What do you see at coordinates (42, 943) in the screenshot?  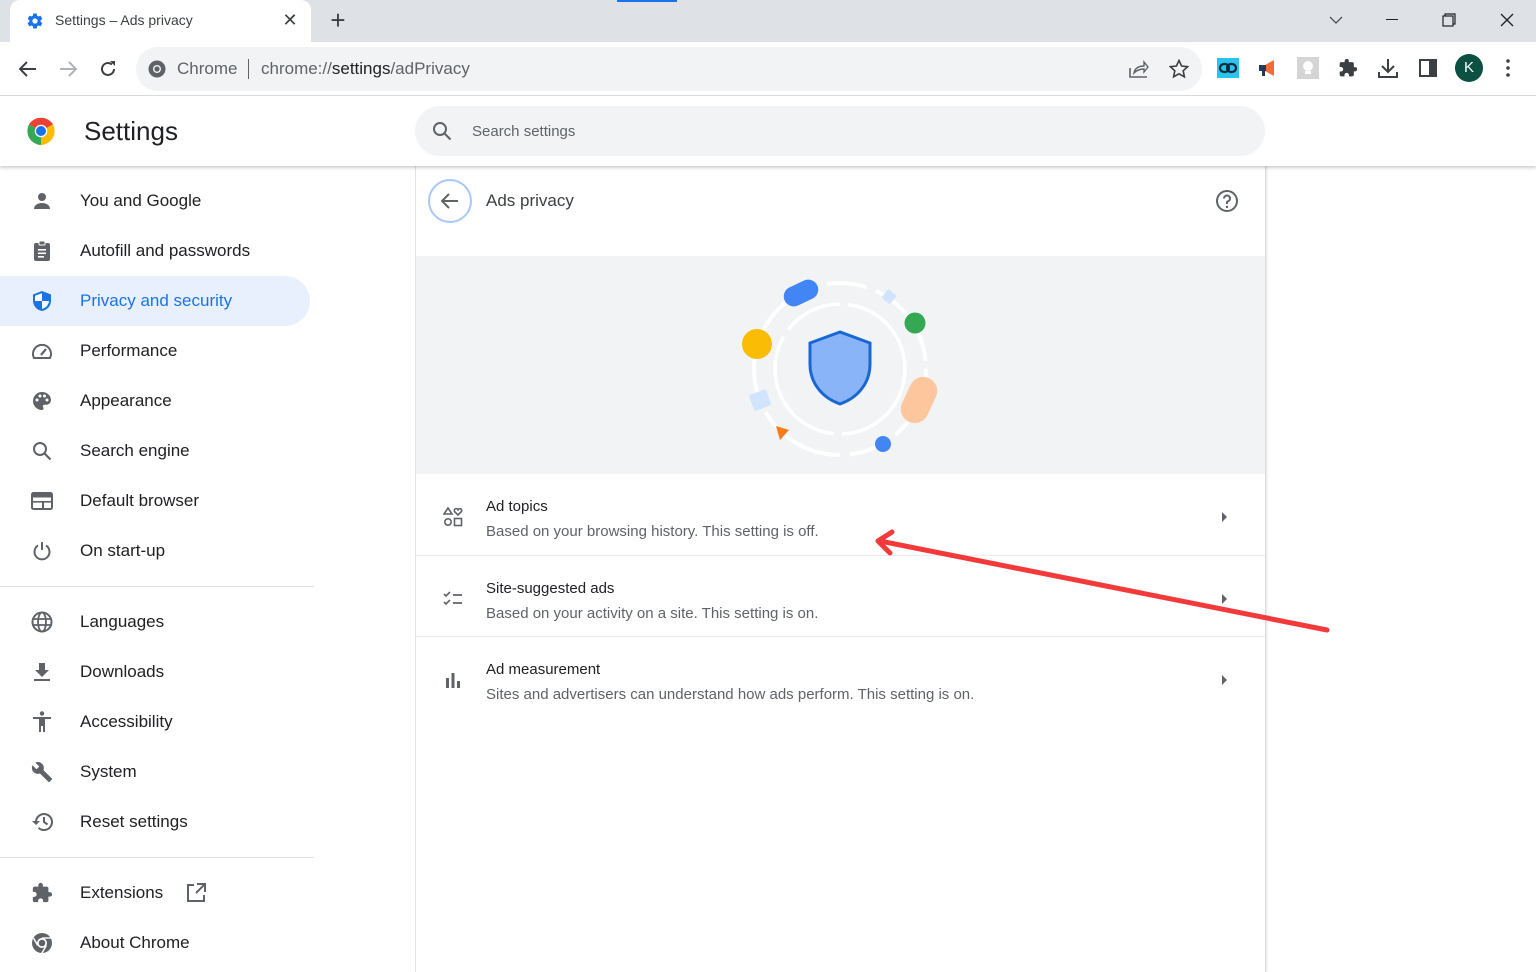 I see `chrome-icon` at bounding box center [42, 943].